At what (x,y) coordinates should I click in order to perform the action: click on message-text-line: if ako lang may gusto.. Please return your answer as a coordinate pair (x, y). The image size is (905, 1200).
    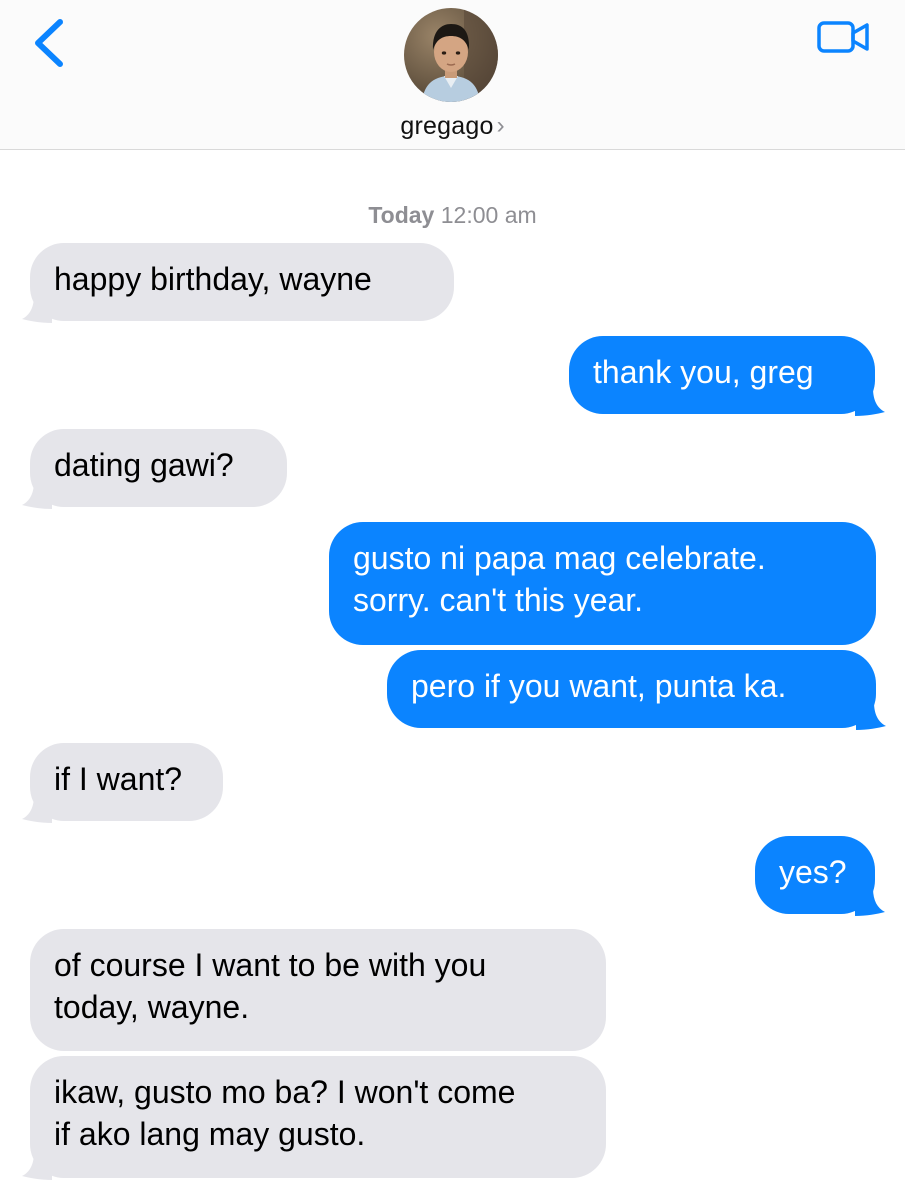
    Looking at the image, I should click on (210, 1134).